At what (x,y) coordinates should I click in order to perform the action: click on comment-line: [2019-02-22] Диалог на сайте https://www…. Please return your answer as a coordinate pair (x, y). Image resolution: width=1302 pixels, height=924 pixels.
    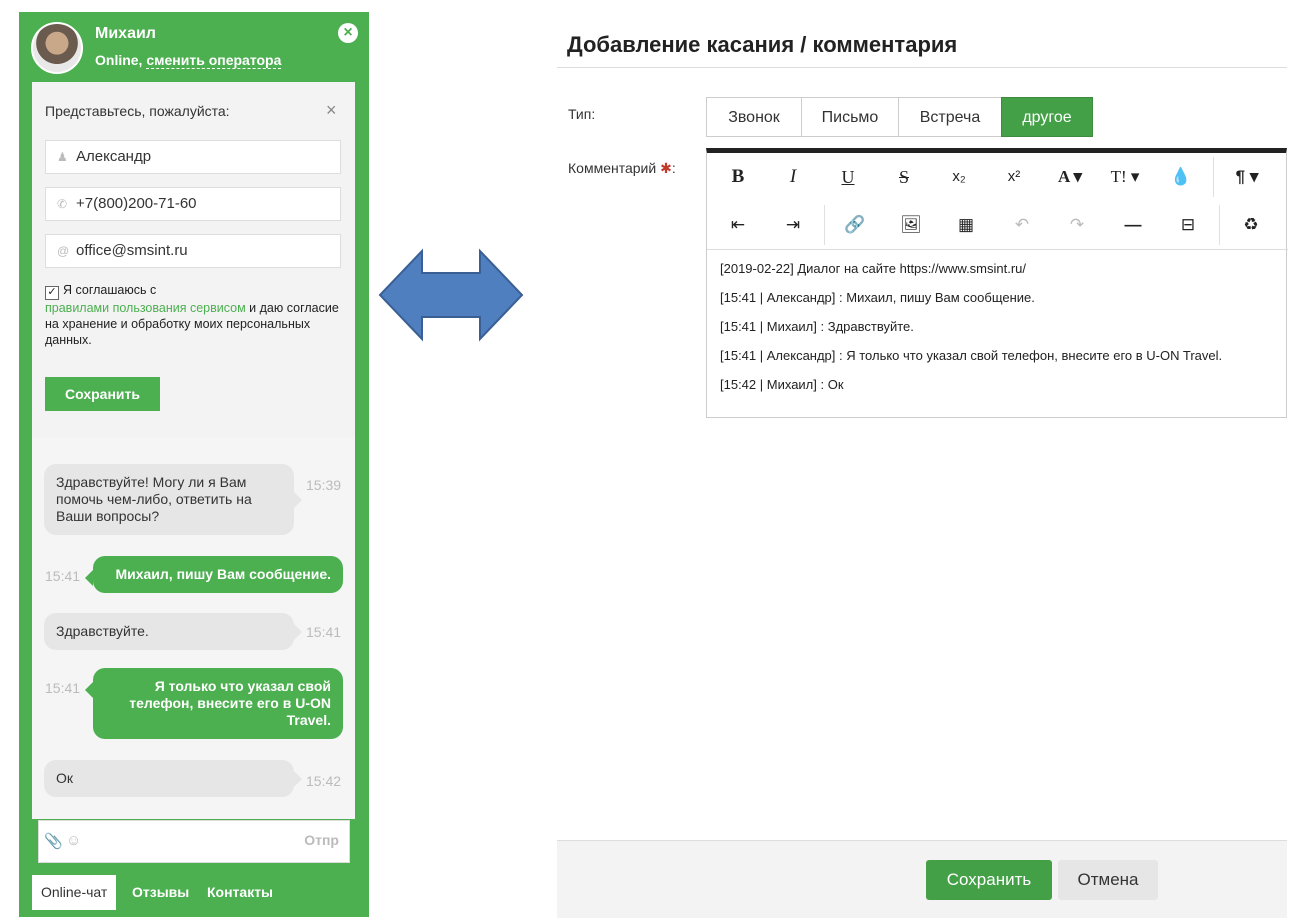
    Looking at the image, I should click on (873, 268).